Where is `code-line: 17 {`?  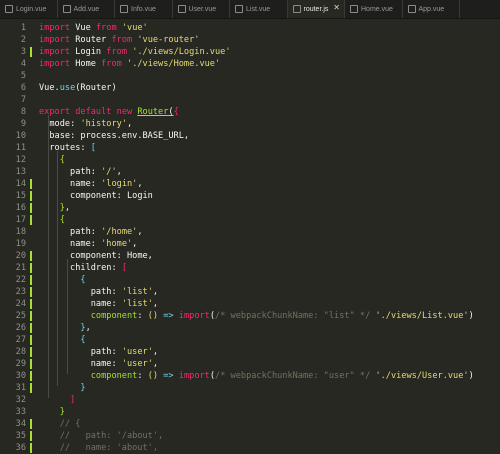
code-line: 17 { is located at coordinates (250, 220).